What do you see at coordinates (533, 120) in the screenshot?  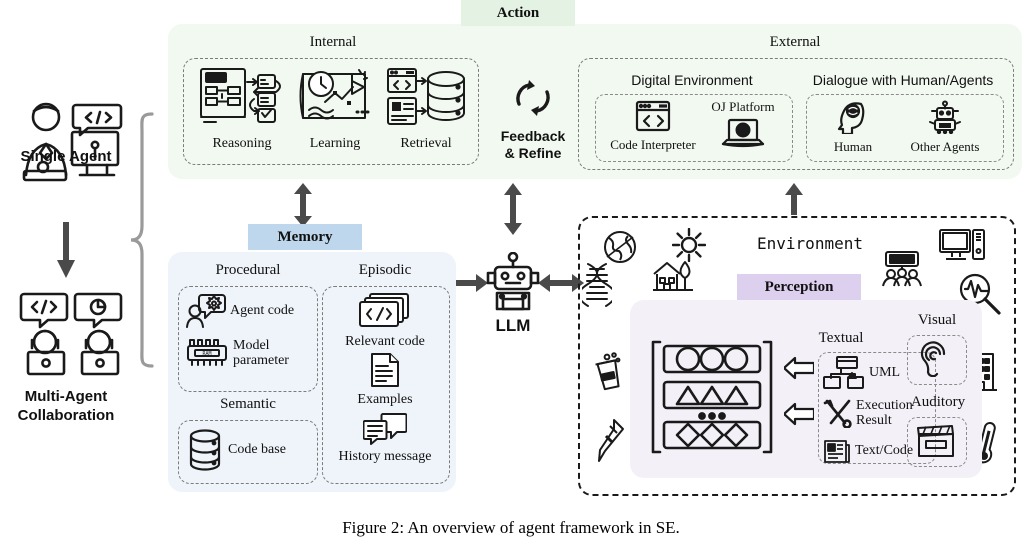 I see `feedback-refine: Feedback & Refine` at bounding box center [533, 120].